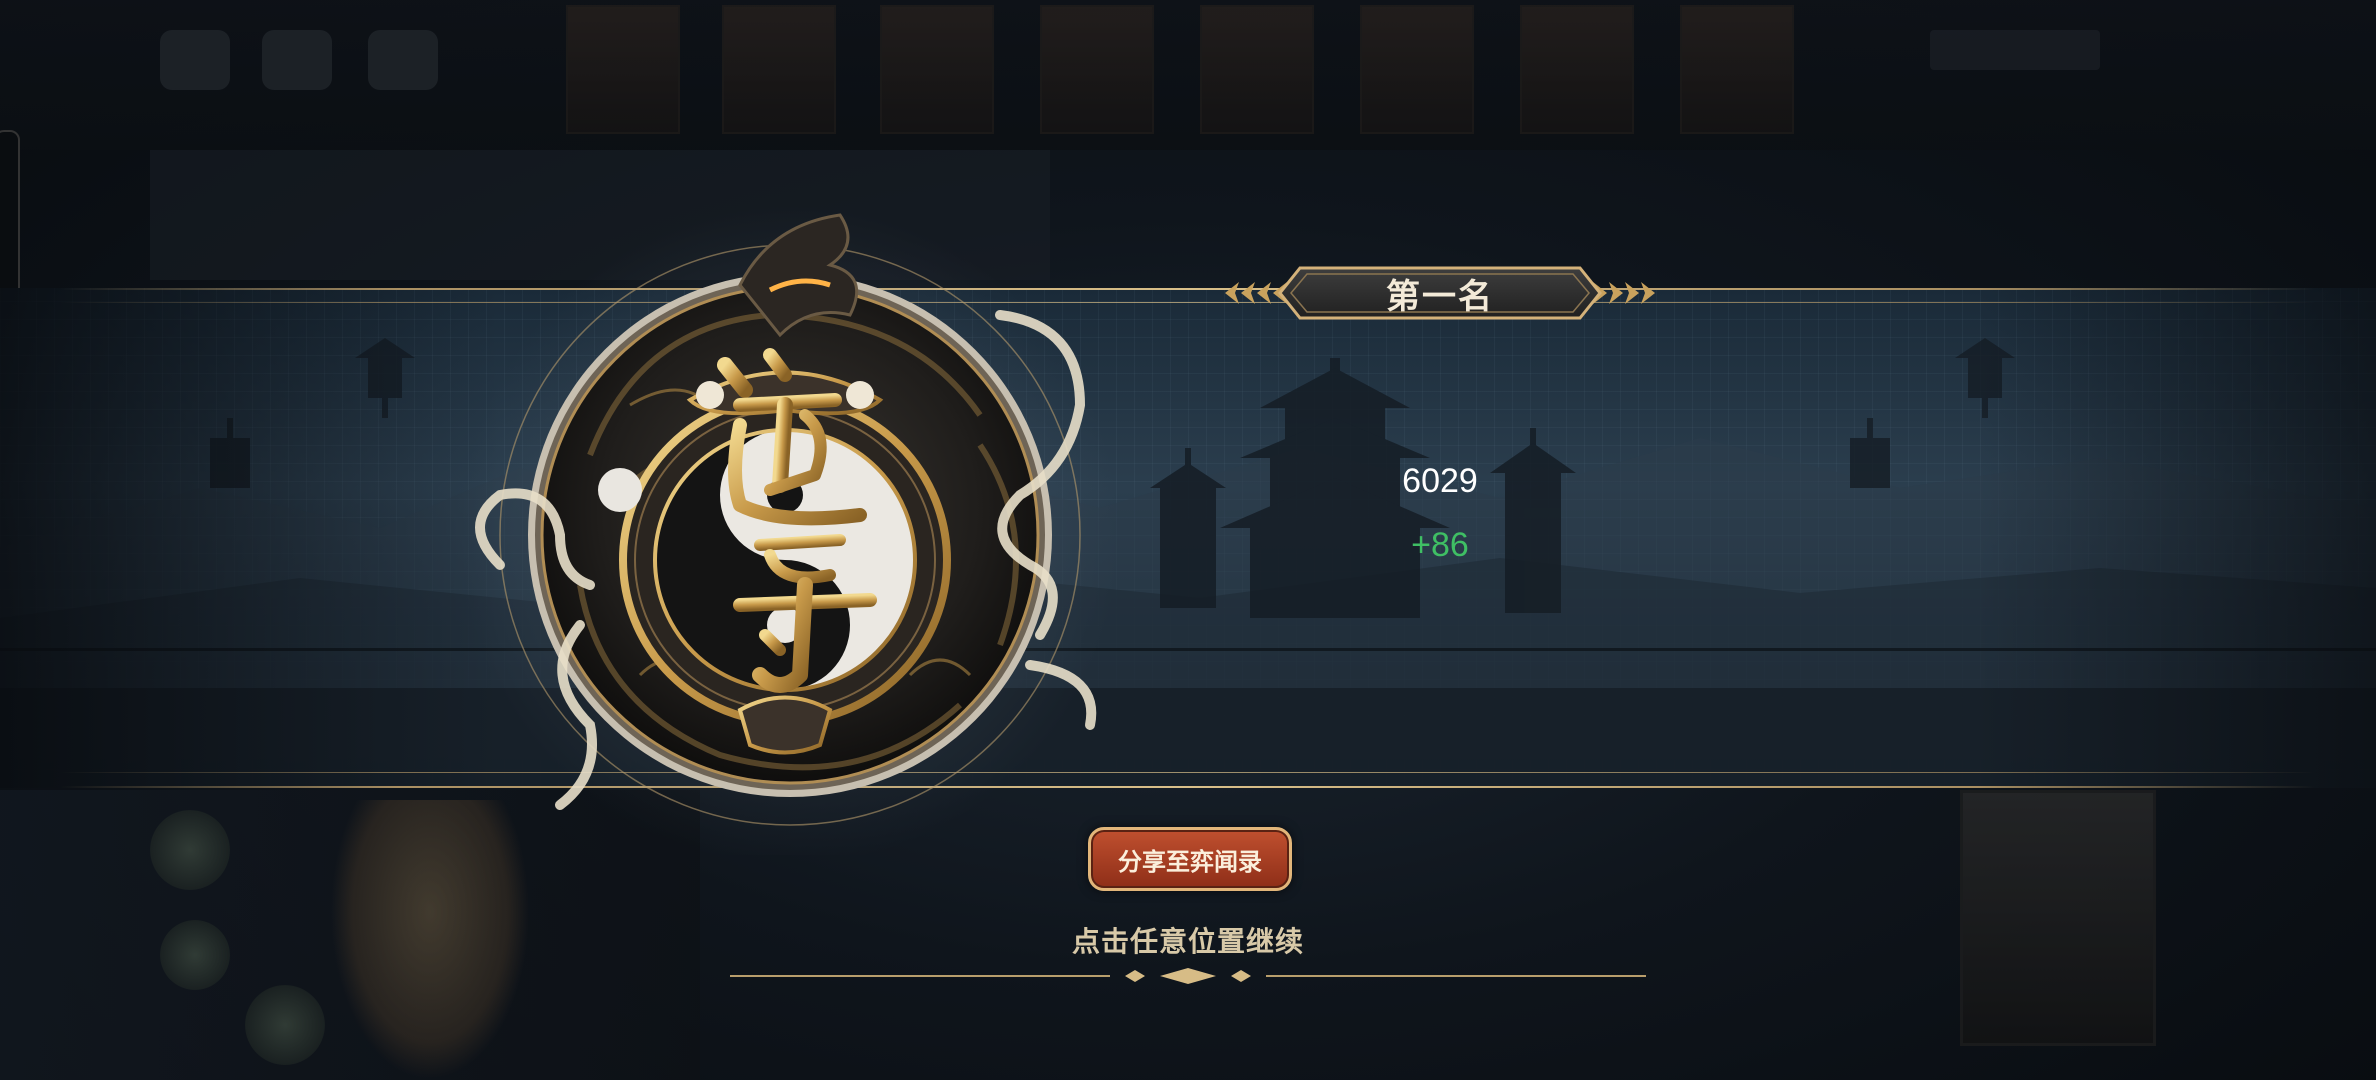 The width and height of the screenshot is (2376, 1080). Describe the element at coordinates (1188, 772) in the screenshot. I see `banner-bottom-border-inner` at that location.